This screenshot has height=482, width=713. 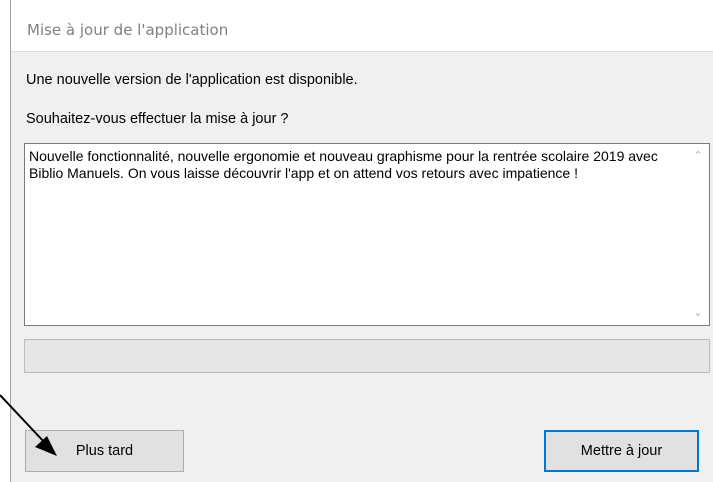 What do you see at coordinates (128, 30) in the screenshot?
I see `dialog-title: Mise à jour de l'application` at bounding box center [128, 30].